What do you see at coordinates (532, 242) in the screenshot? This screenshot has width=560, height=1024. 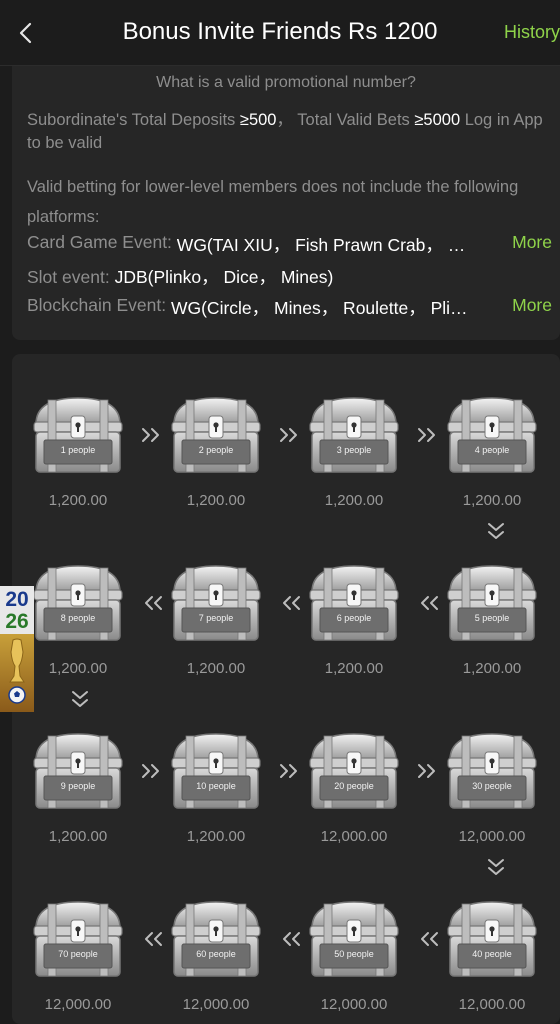 I see `card-game-more-link: More` at bounding box center [532, 242].